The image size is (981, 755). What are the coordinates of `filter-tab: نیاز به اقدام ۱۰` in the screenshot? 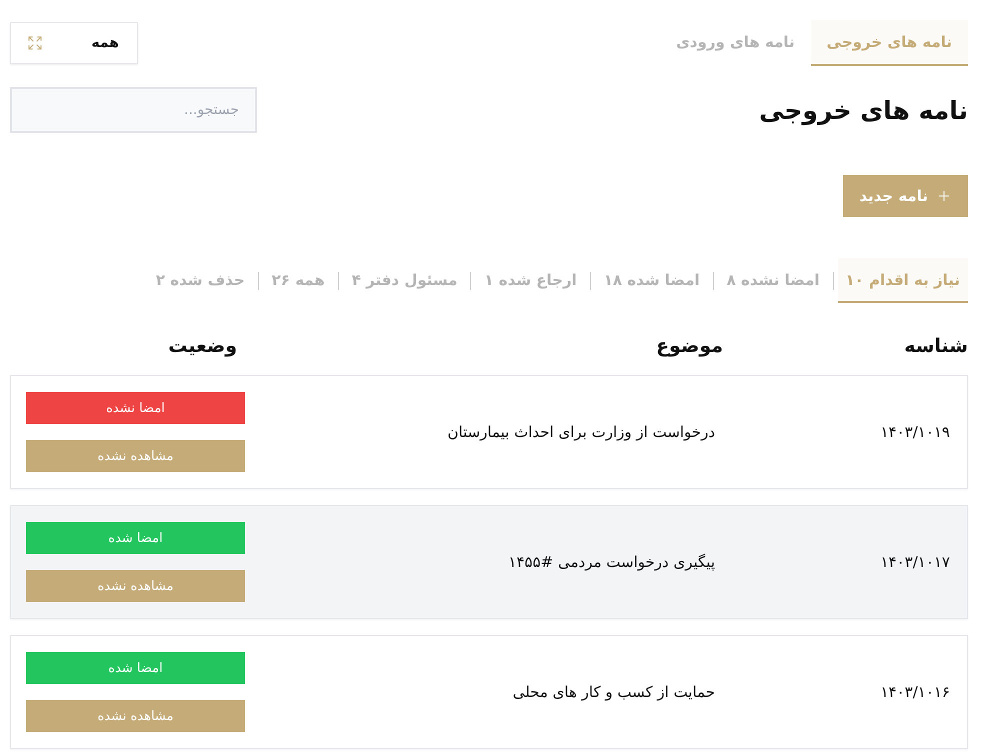 It's located at (903, 280).